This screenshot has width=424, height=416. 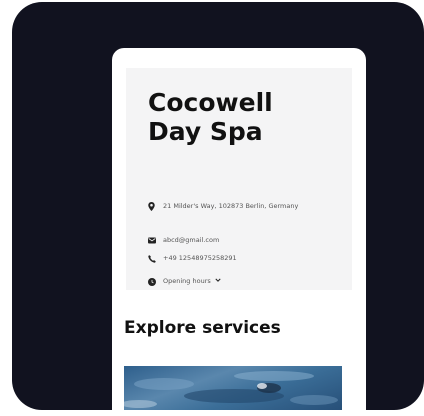 What do you see at coordinates (153, 206) in the screenshot?
I see `location-pin-icon` at bounding box center [153, 206].